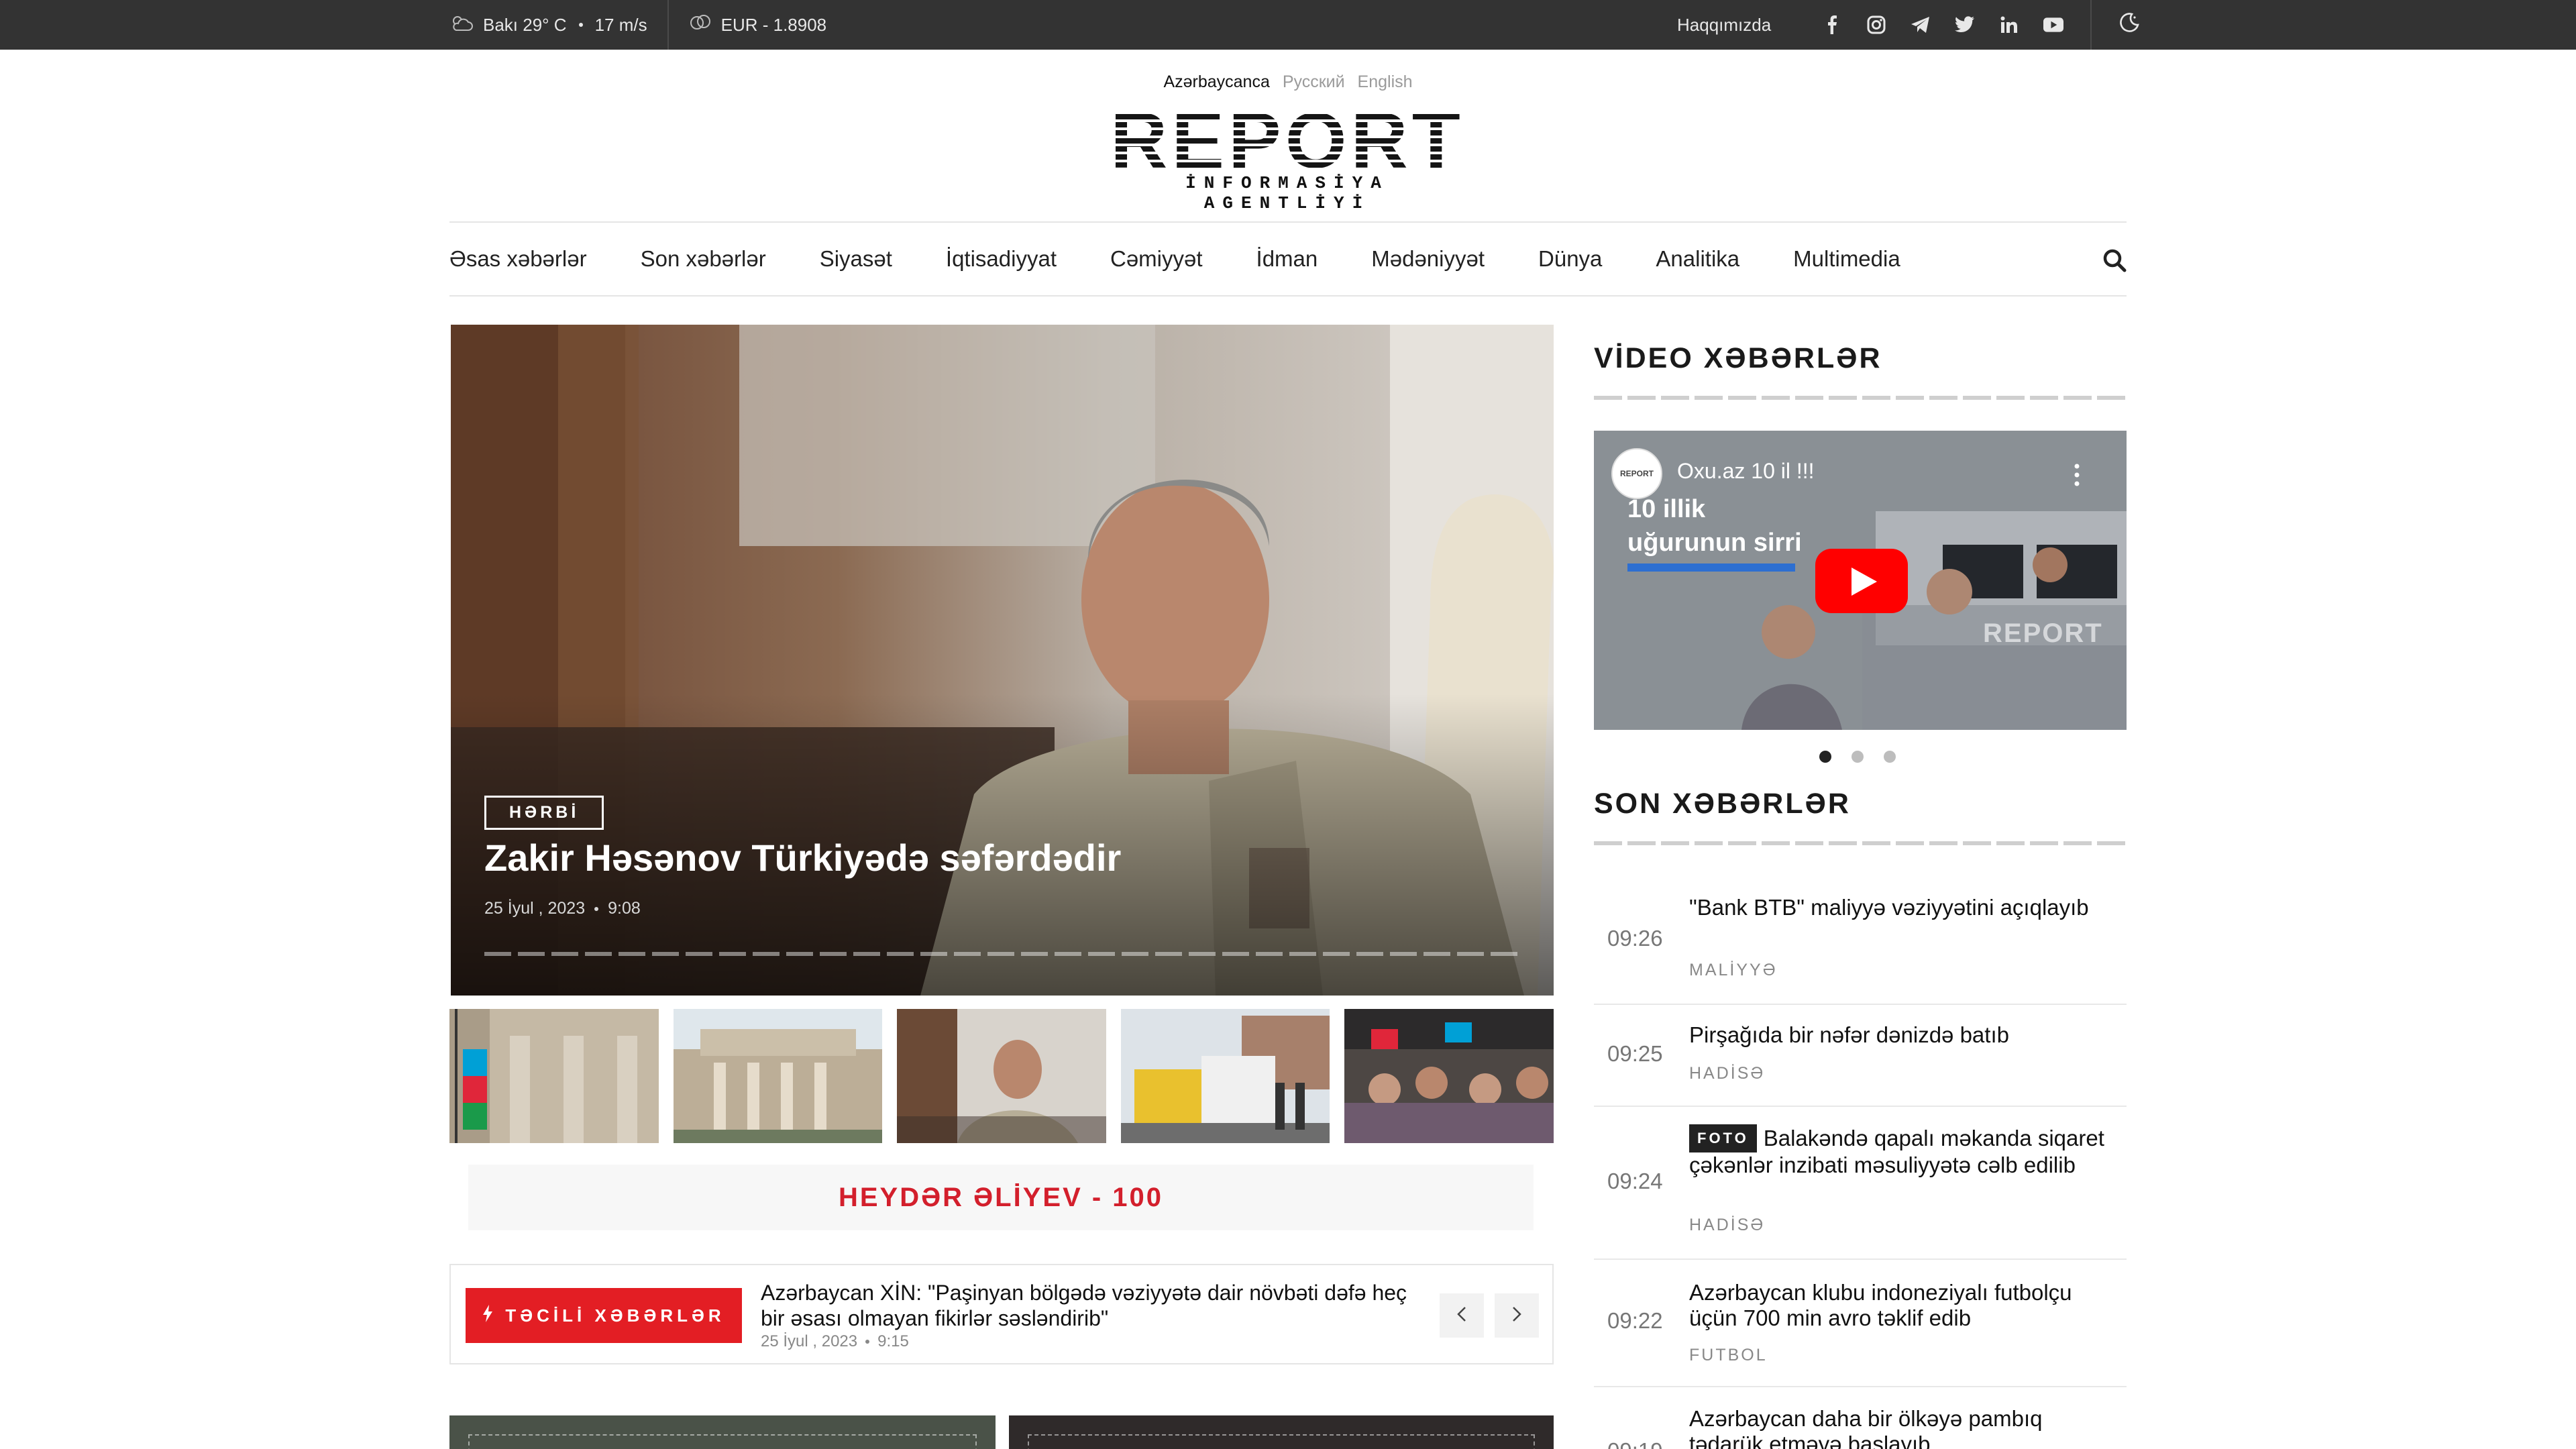 The height and width of the screenshot is (1449, 2576). What do you see at coordinates (2053, 25) in the screenshot?
I see `youtube-icon` at bounding box center [2053, 25].